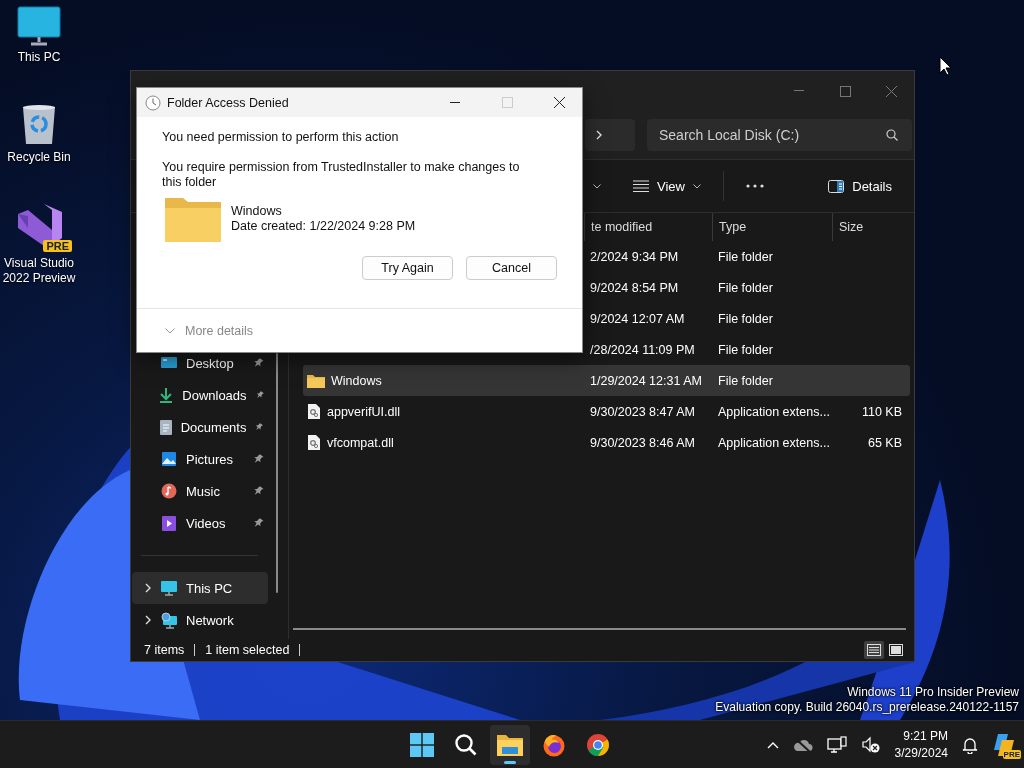  What do you see at coordinates (166, 395) in the screenshot?
I see `download-arrow-icon` at bounding box center [166, 395].